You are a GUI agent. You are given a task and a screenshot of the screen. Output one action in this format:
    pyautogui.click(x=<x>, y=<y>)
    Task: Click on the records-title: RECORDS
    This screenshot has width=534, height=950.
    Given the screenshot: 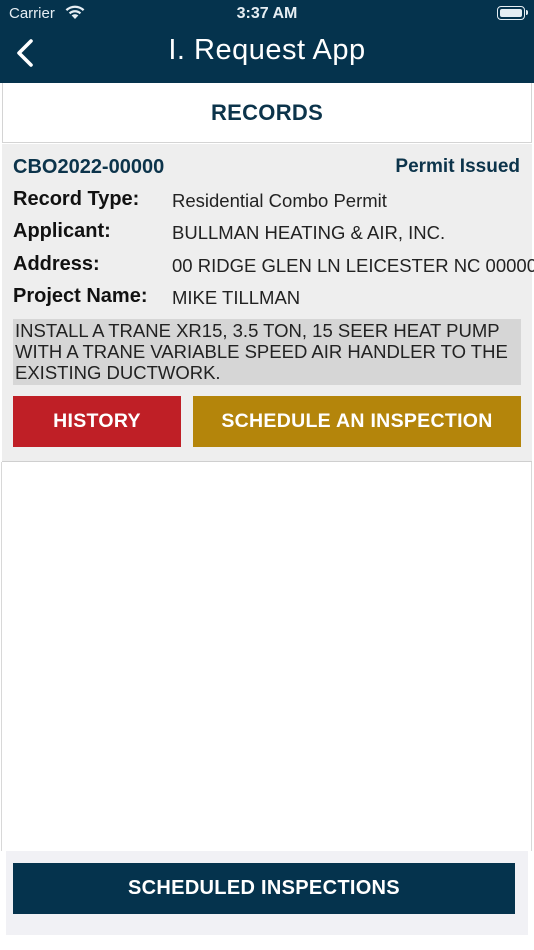 What is the action you would take?
    pyautogui.click(x=267, y=112)
    